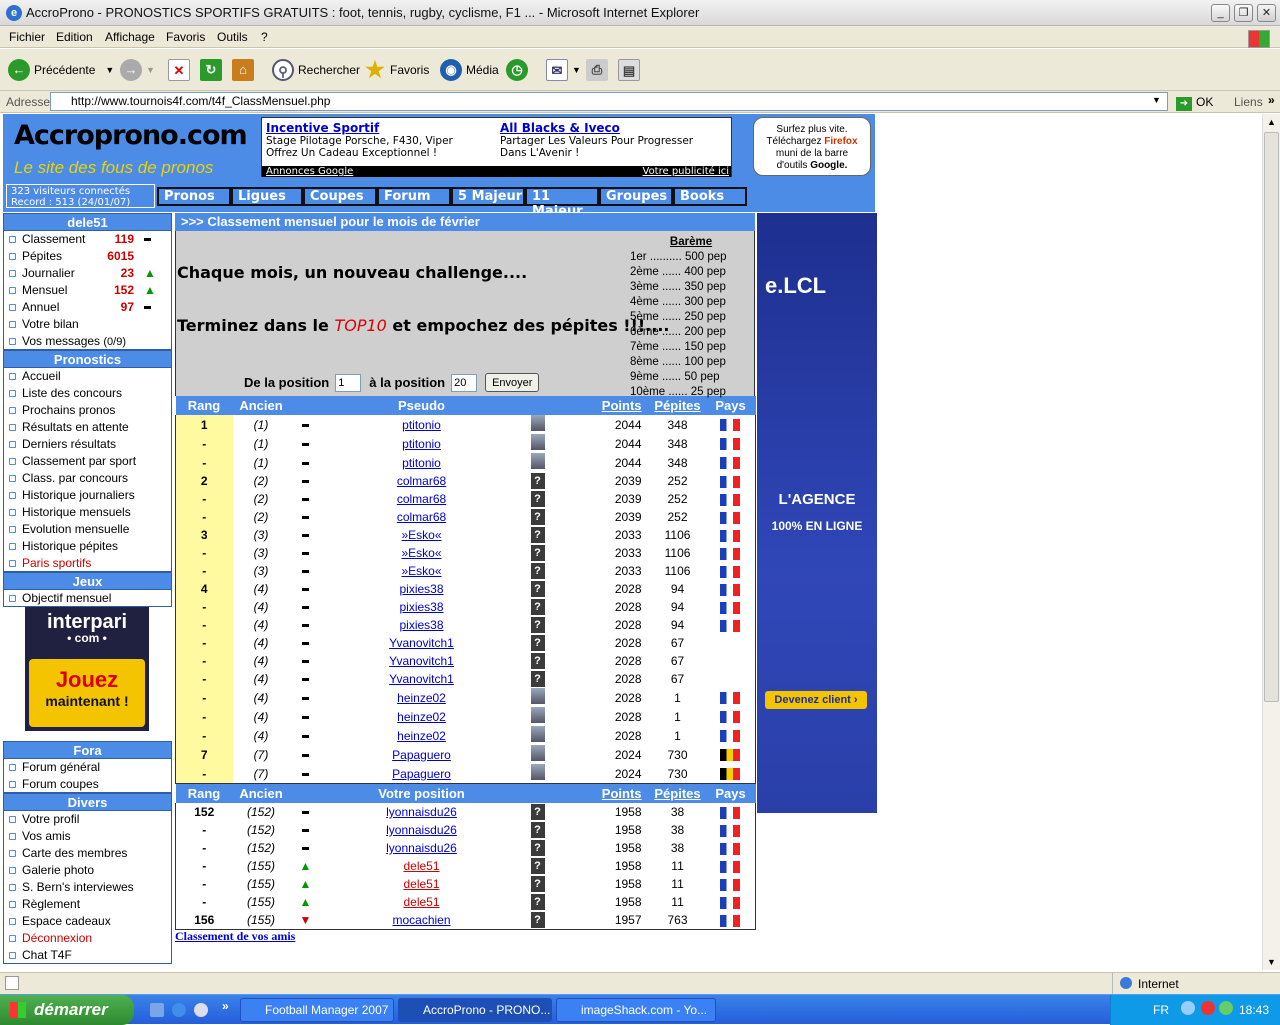 This screenshot has width=1280, height=1025. Describe the element at coordinates (421, 848) in the screenshot. I see `pseudo-link: lyonnaisdu26` at that location.